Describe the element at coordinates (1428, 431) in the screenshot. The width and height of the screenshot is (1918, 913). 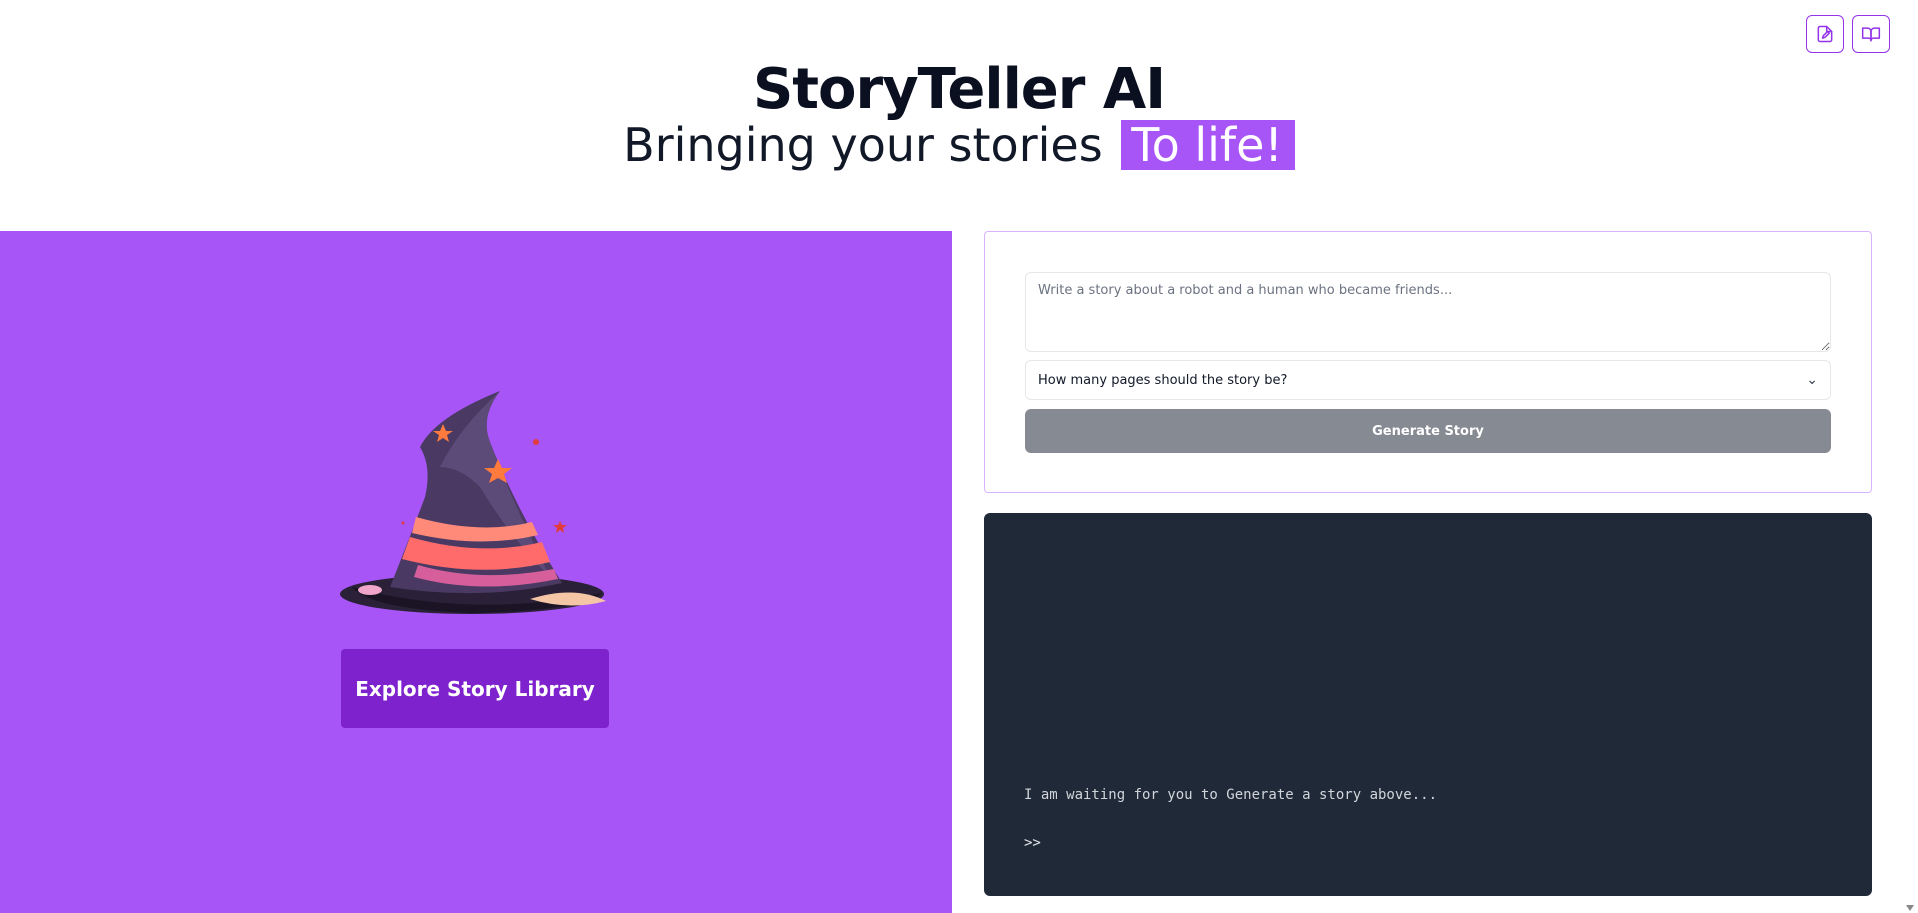
I see `generate-story-button: Generate Story` at that location.